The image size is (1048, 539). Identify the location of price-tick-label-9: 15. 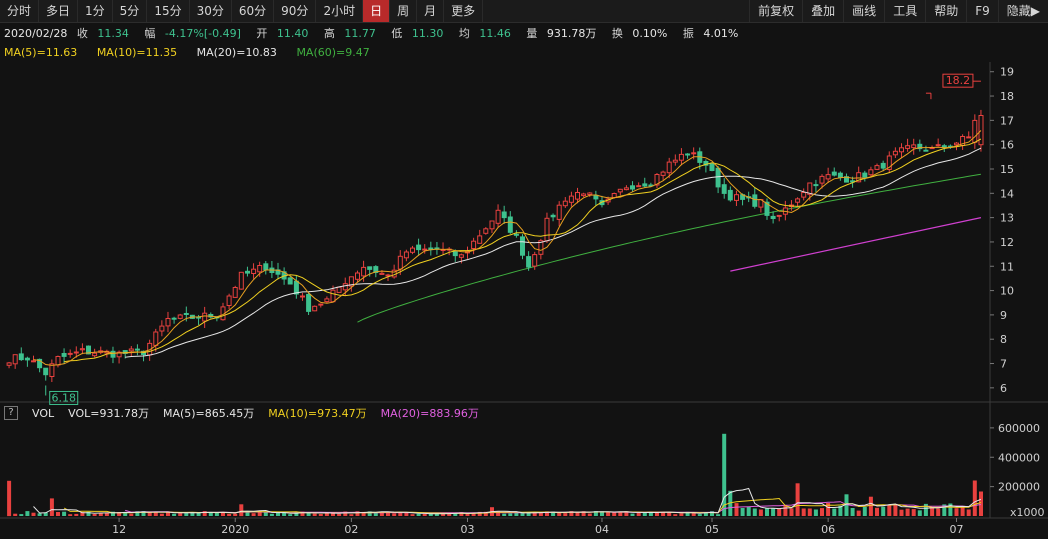
(1007, 169).